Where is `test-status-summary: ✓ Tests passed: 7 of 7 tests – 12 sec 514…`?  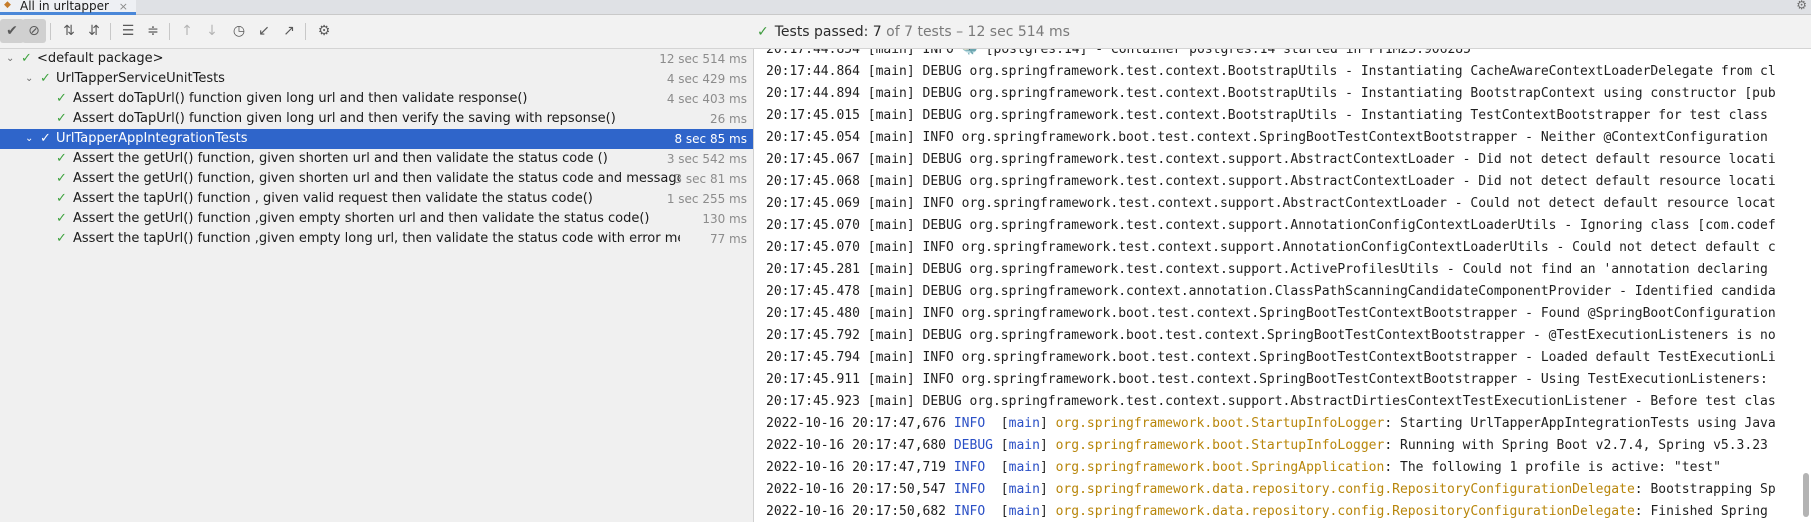
test-status-summary: ✓ Tests passed: 7 of 7 tests – 12 sec 514… is located at coordinates (913, 32).